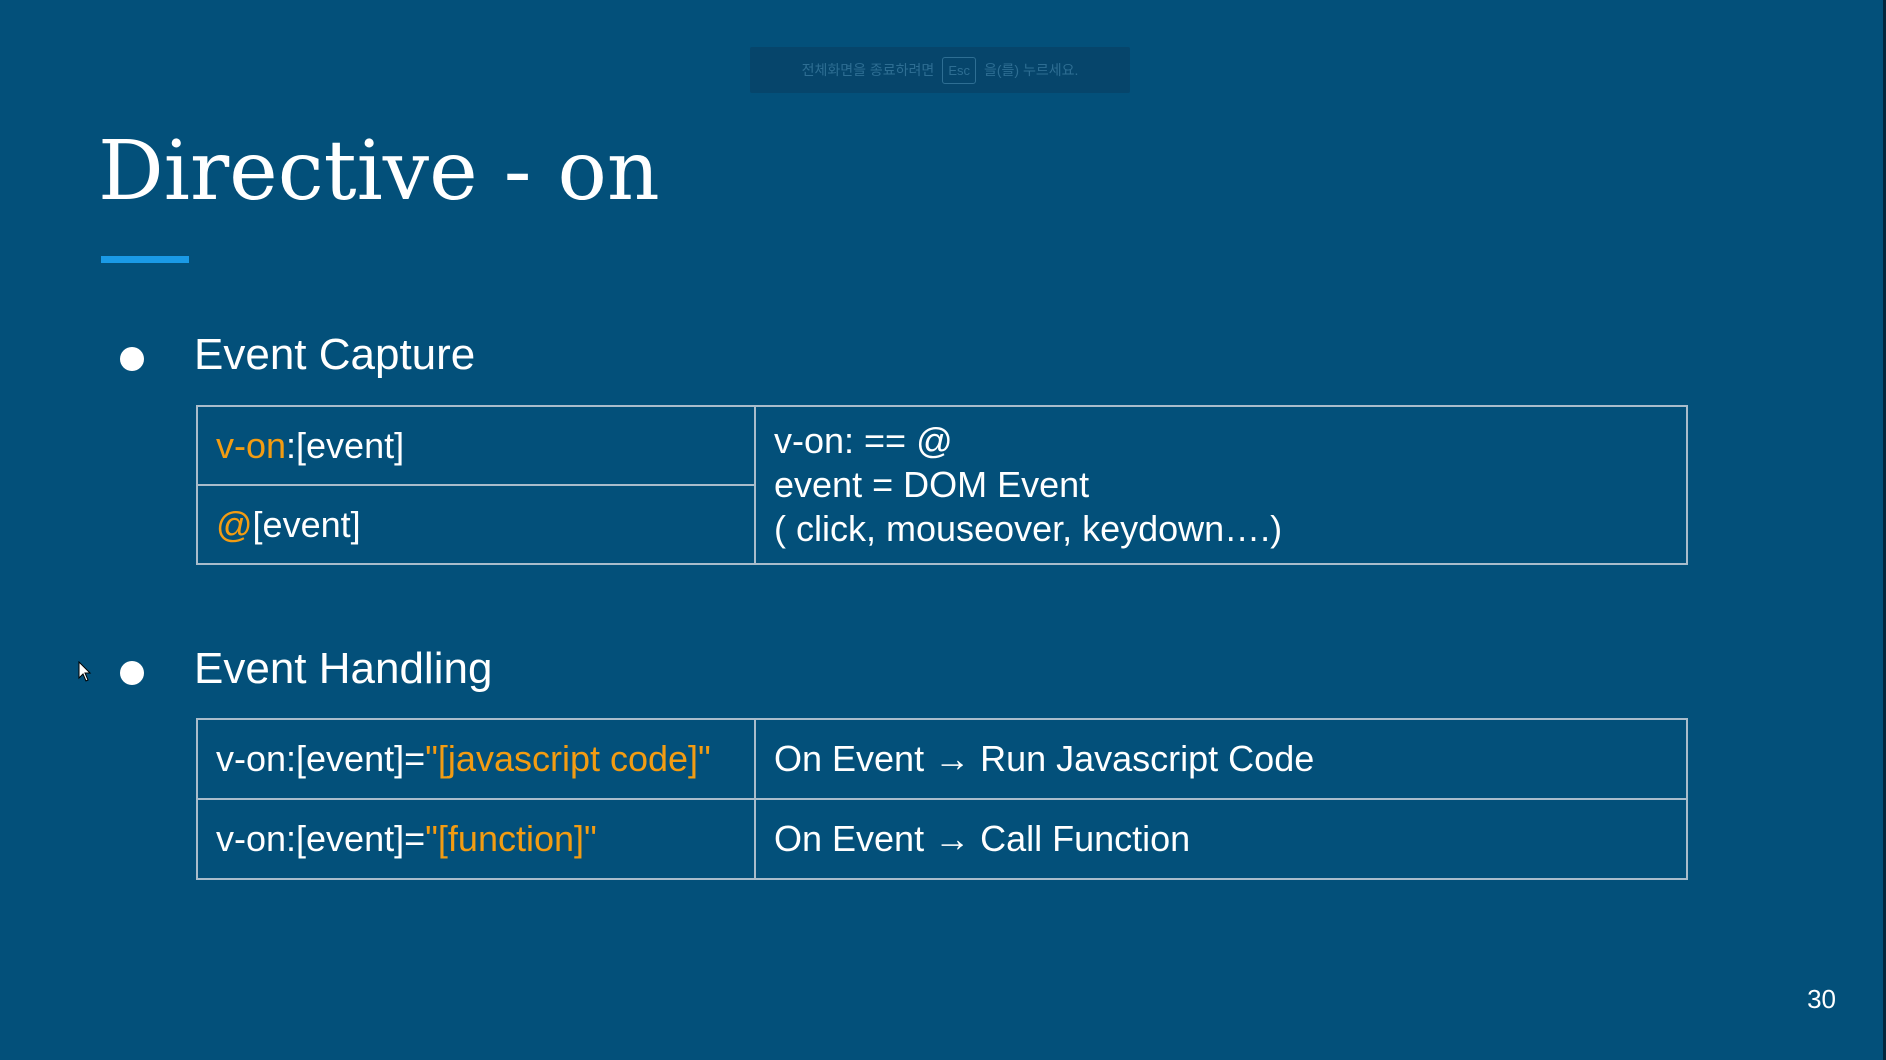 Image resolution: width=1886 pixels, height=1060 pixels. I want to click on page-number: 30, so click(1821, 999).